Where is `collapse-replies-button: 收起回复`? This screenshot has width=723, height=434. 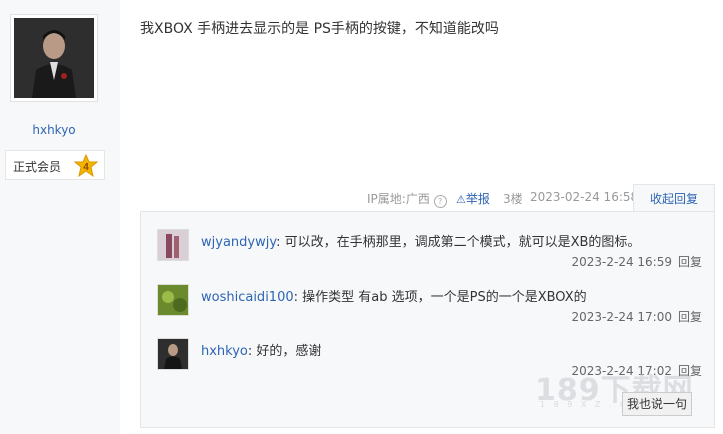 collapse-replies-button: 收起回复 is located at coordinates (674, 198).